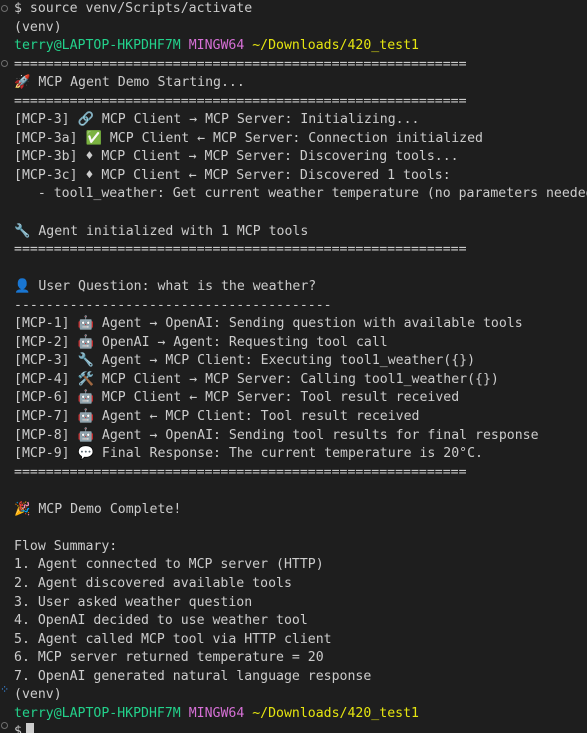 The height and width of the screenshot is (733, 587). I want to click on output-line: 4. OpenAI decided to use weather tool, so click(161, 621).